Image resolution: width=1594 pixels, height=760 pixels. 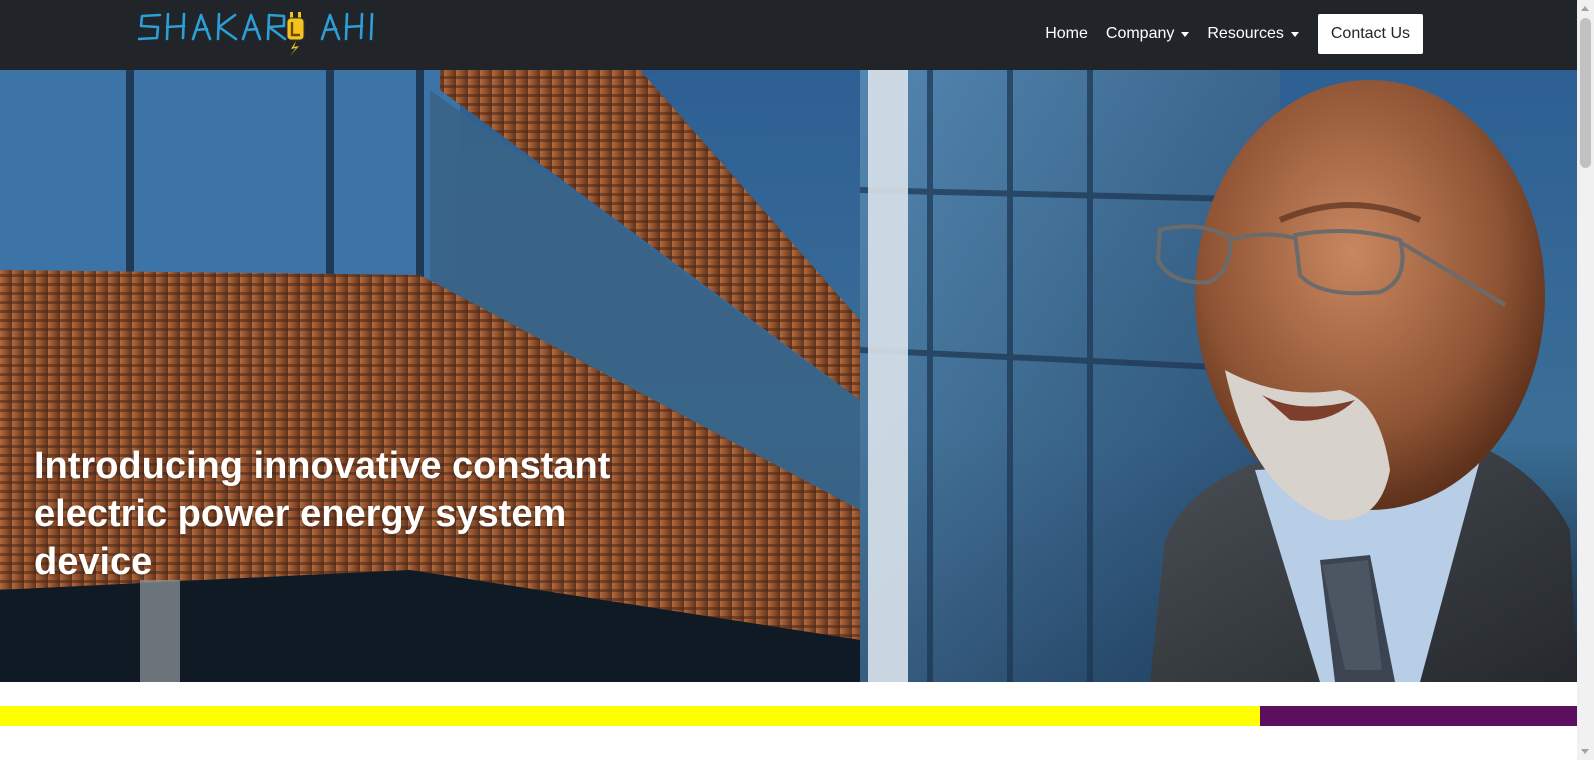 I want to click on main-nav: Home Company Resources Contact Us, so click(x=1229, y=34).